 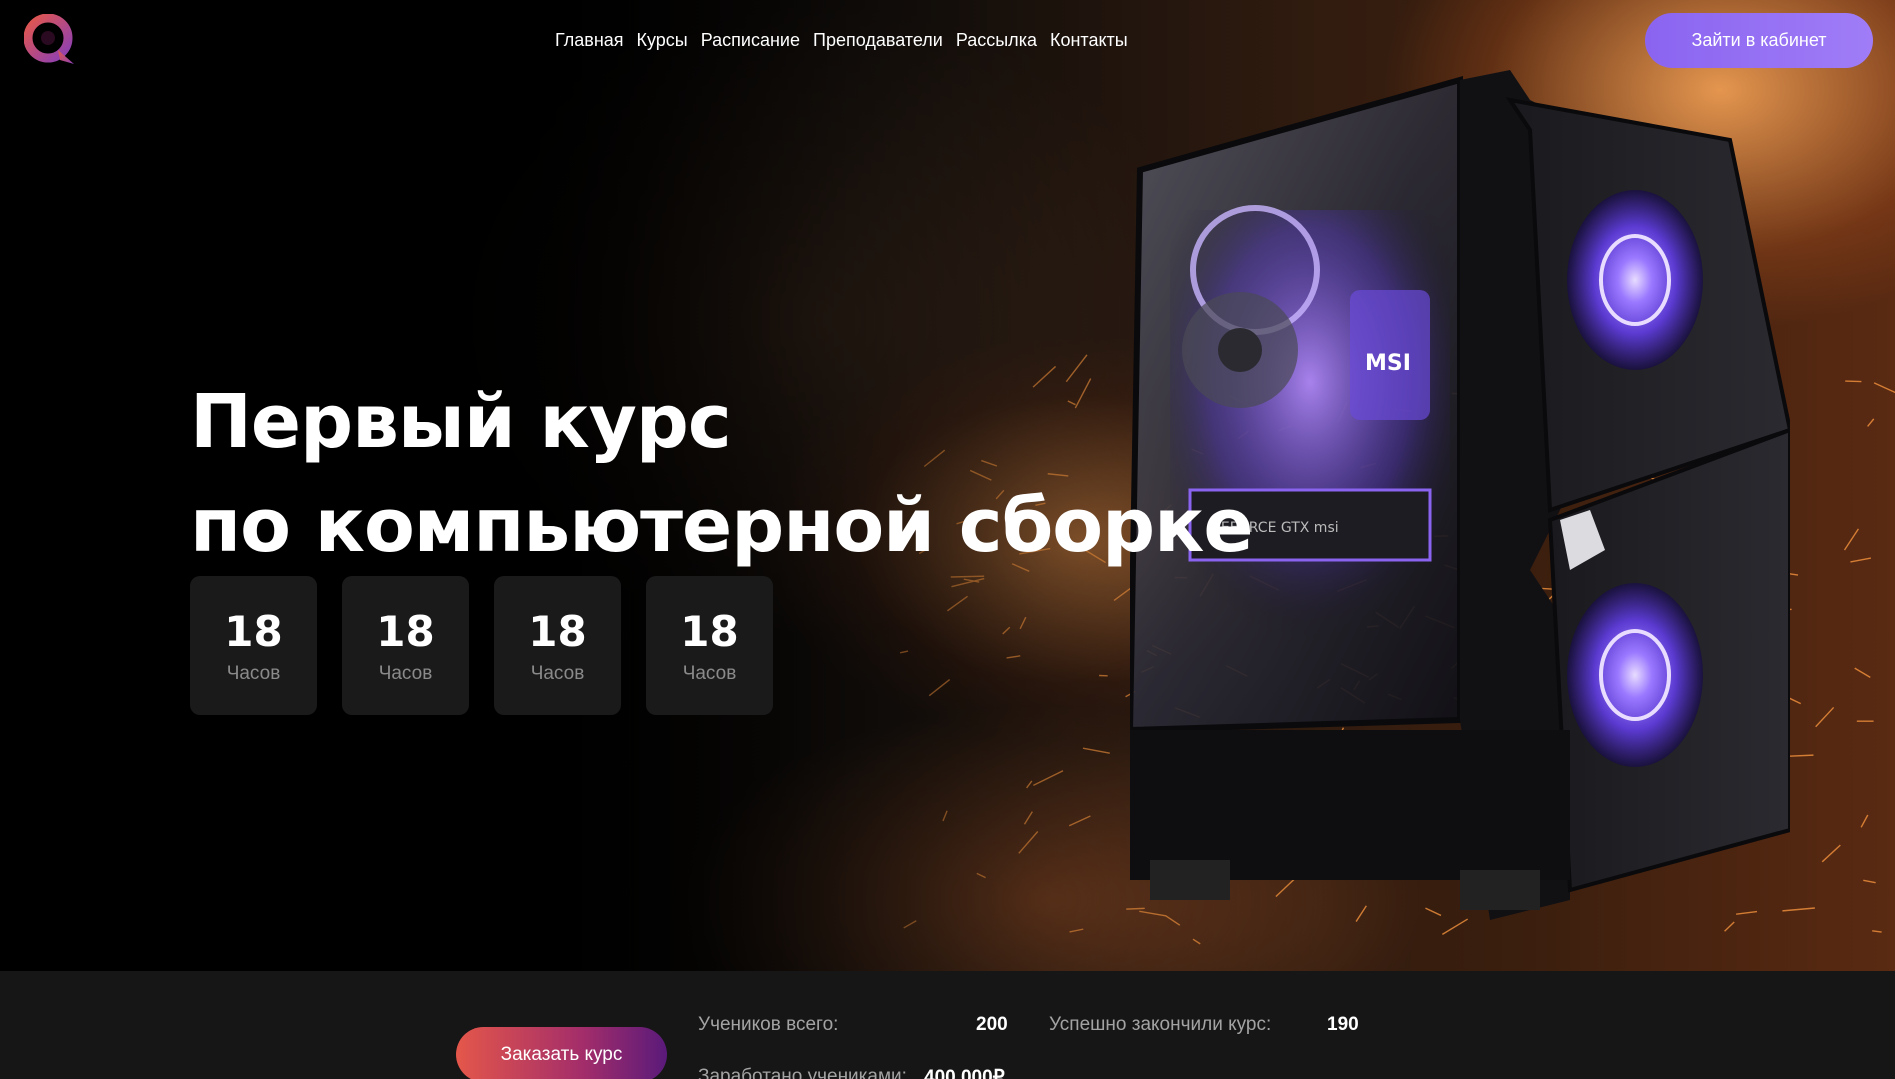 What do you see at coordinates (1388, 363) in the screenshot?
I see `svg-text: MSI` at bounding box center [1388, 363].